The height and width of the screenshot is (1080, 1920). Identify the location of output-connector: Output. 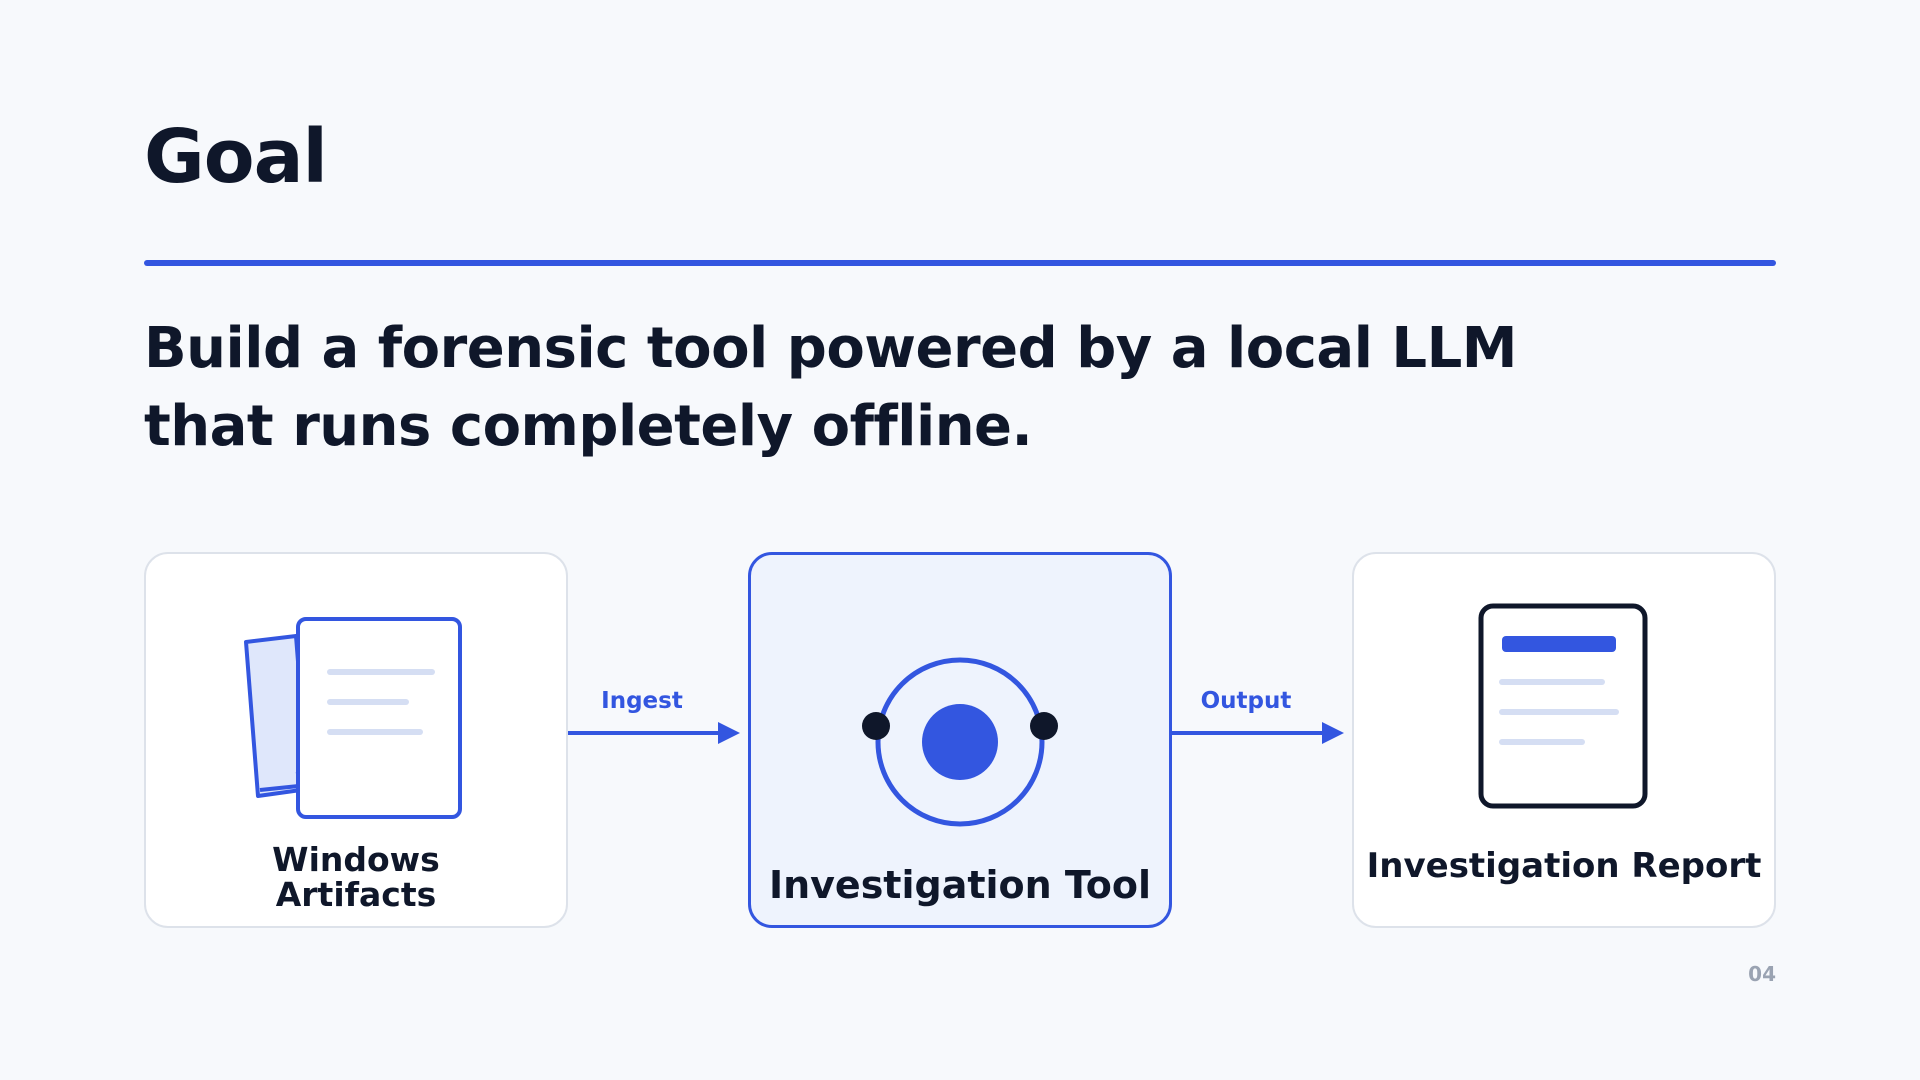
(1261, 720).